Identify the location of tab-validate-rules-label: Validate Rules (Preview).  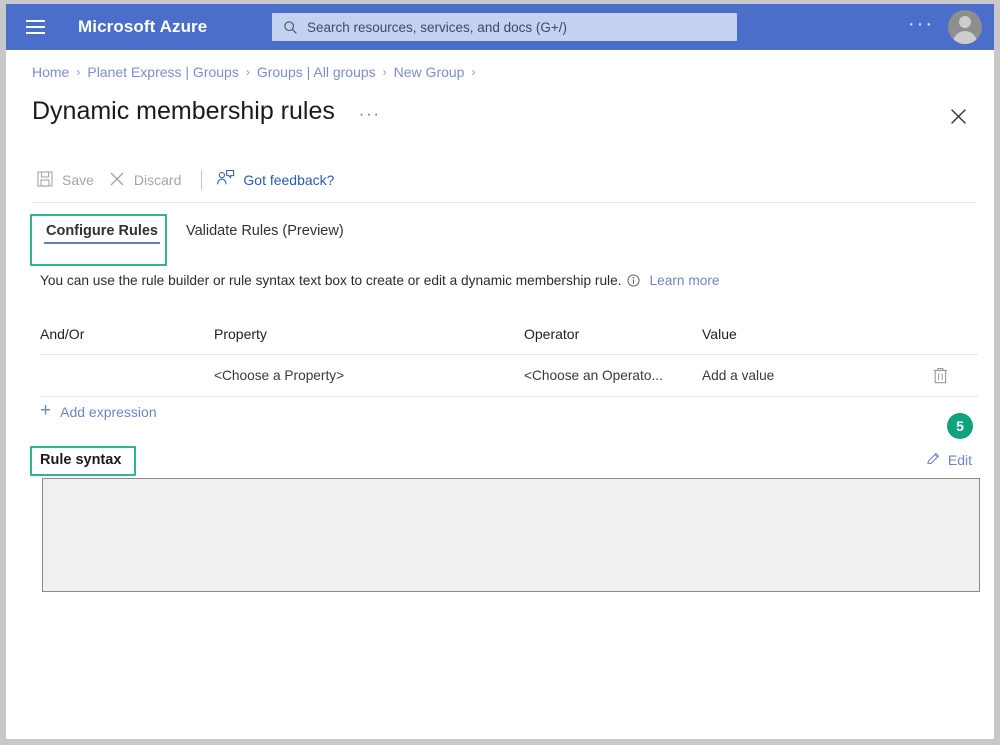
(264, 231).